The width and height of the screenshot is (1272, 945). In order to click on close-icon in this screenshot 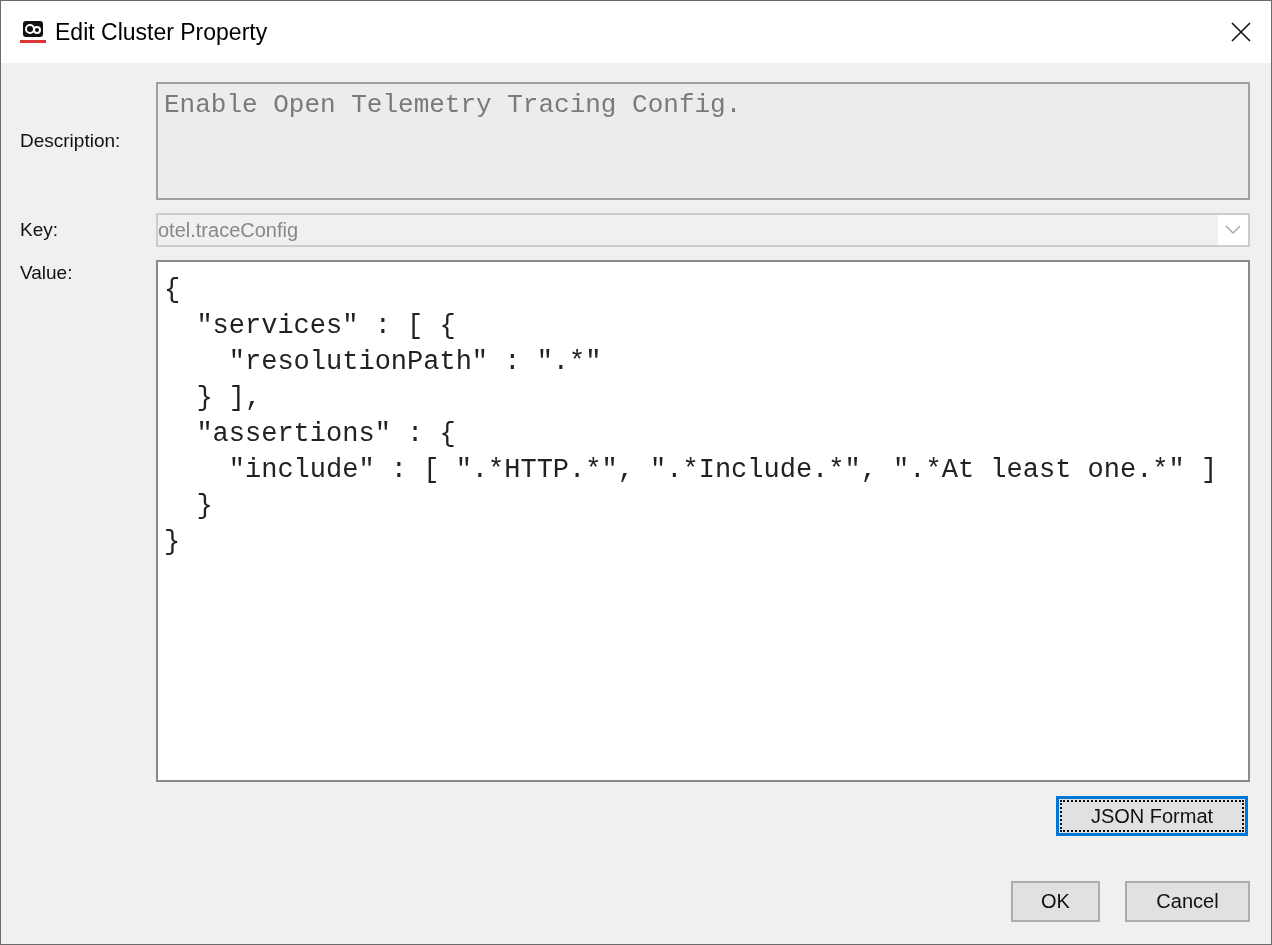, I will do `click(1241, 32)`.